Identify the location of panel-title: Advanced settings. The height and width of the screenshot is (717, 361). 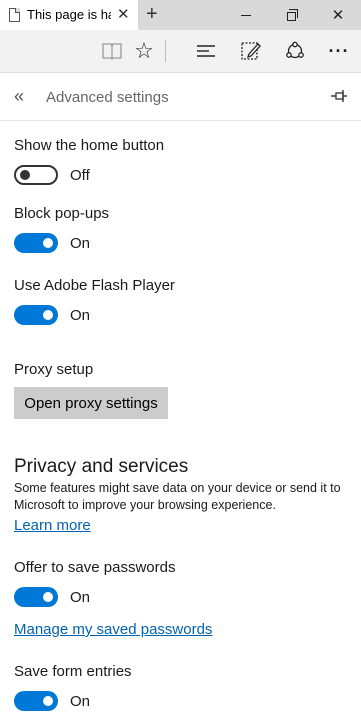
(107, 97).